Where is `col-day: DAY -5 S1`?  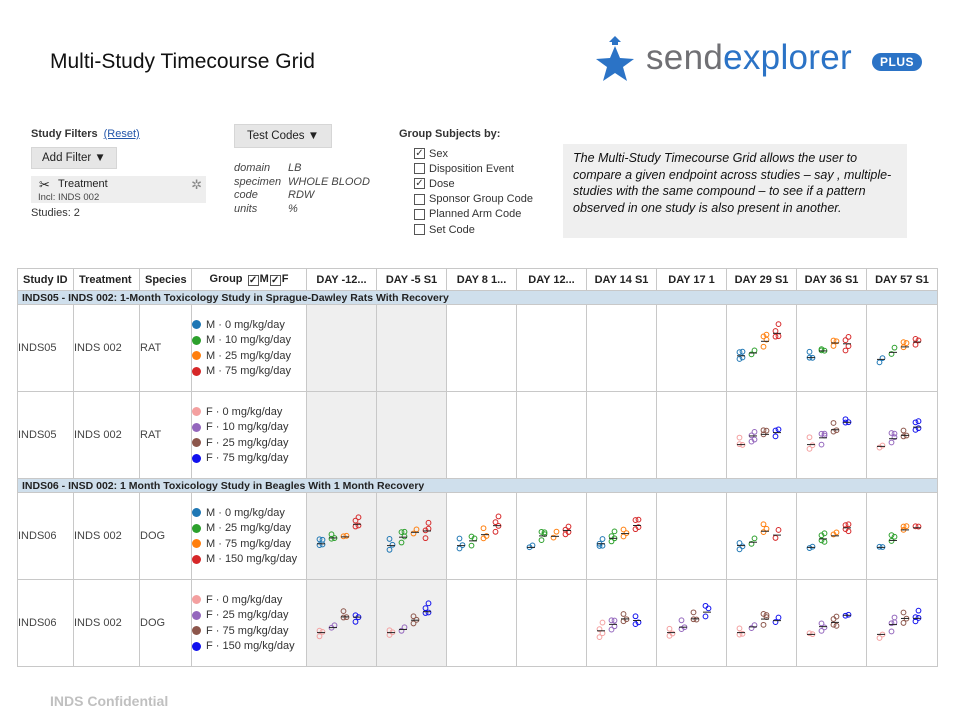
col-day: DAY -5 S1 is located at coordinates (411, 279).